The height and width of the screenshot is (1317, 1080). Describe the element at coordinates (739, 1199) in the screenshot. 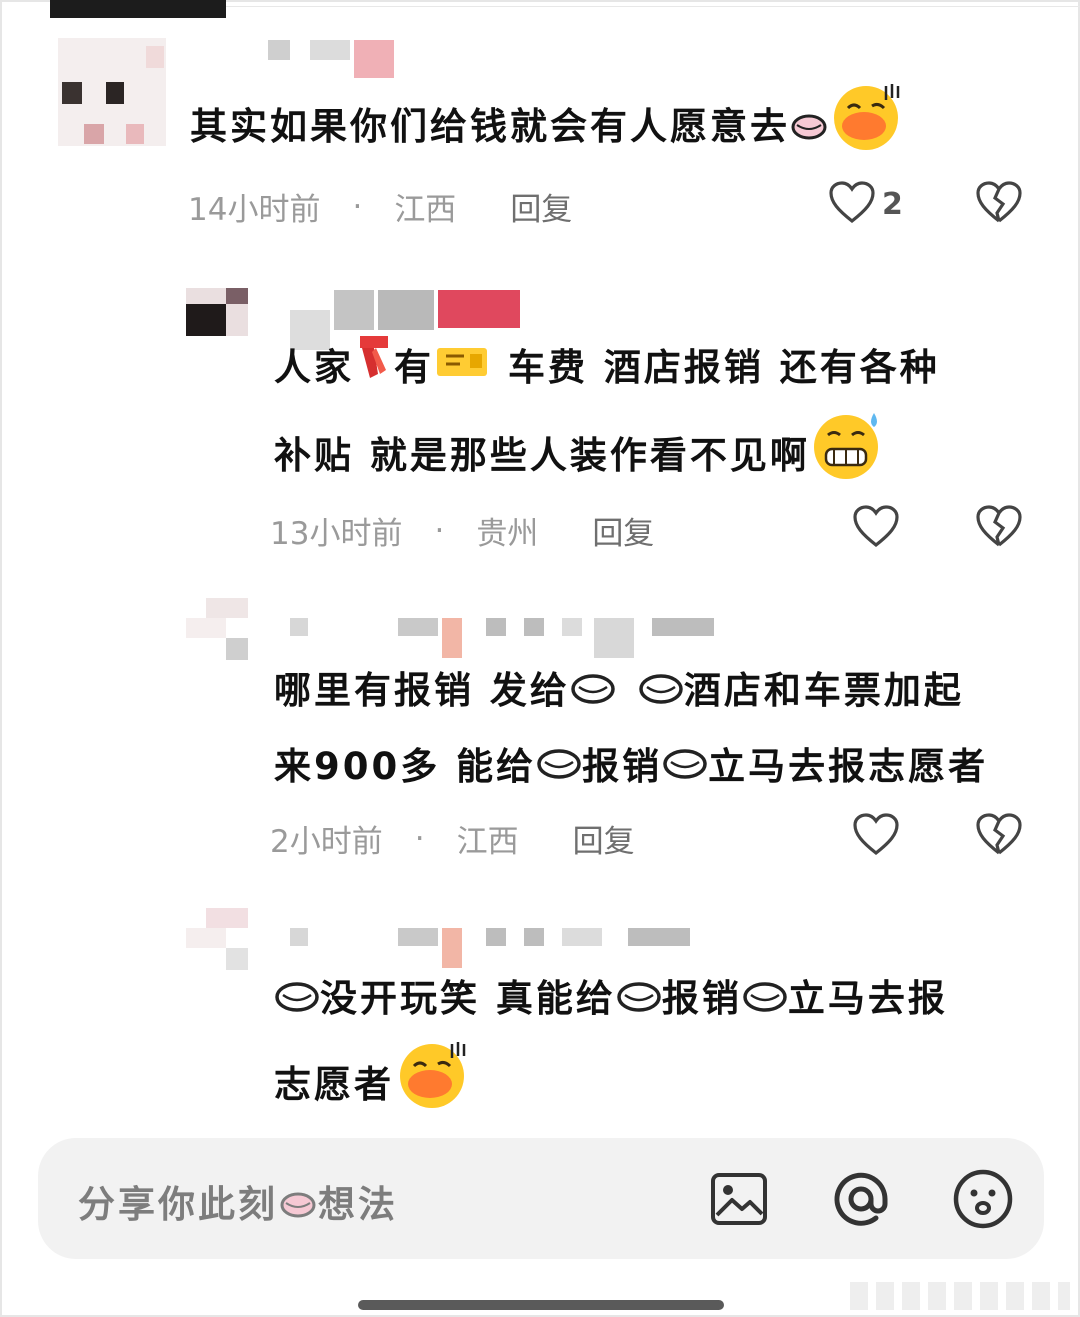

I see `image-icon` at that location.